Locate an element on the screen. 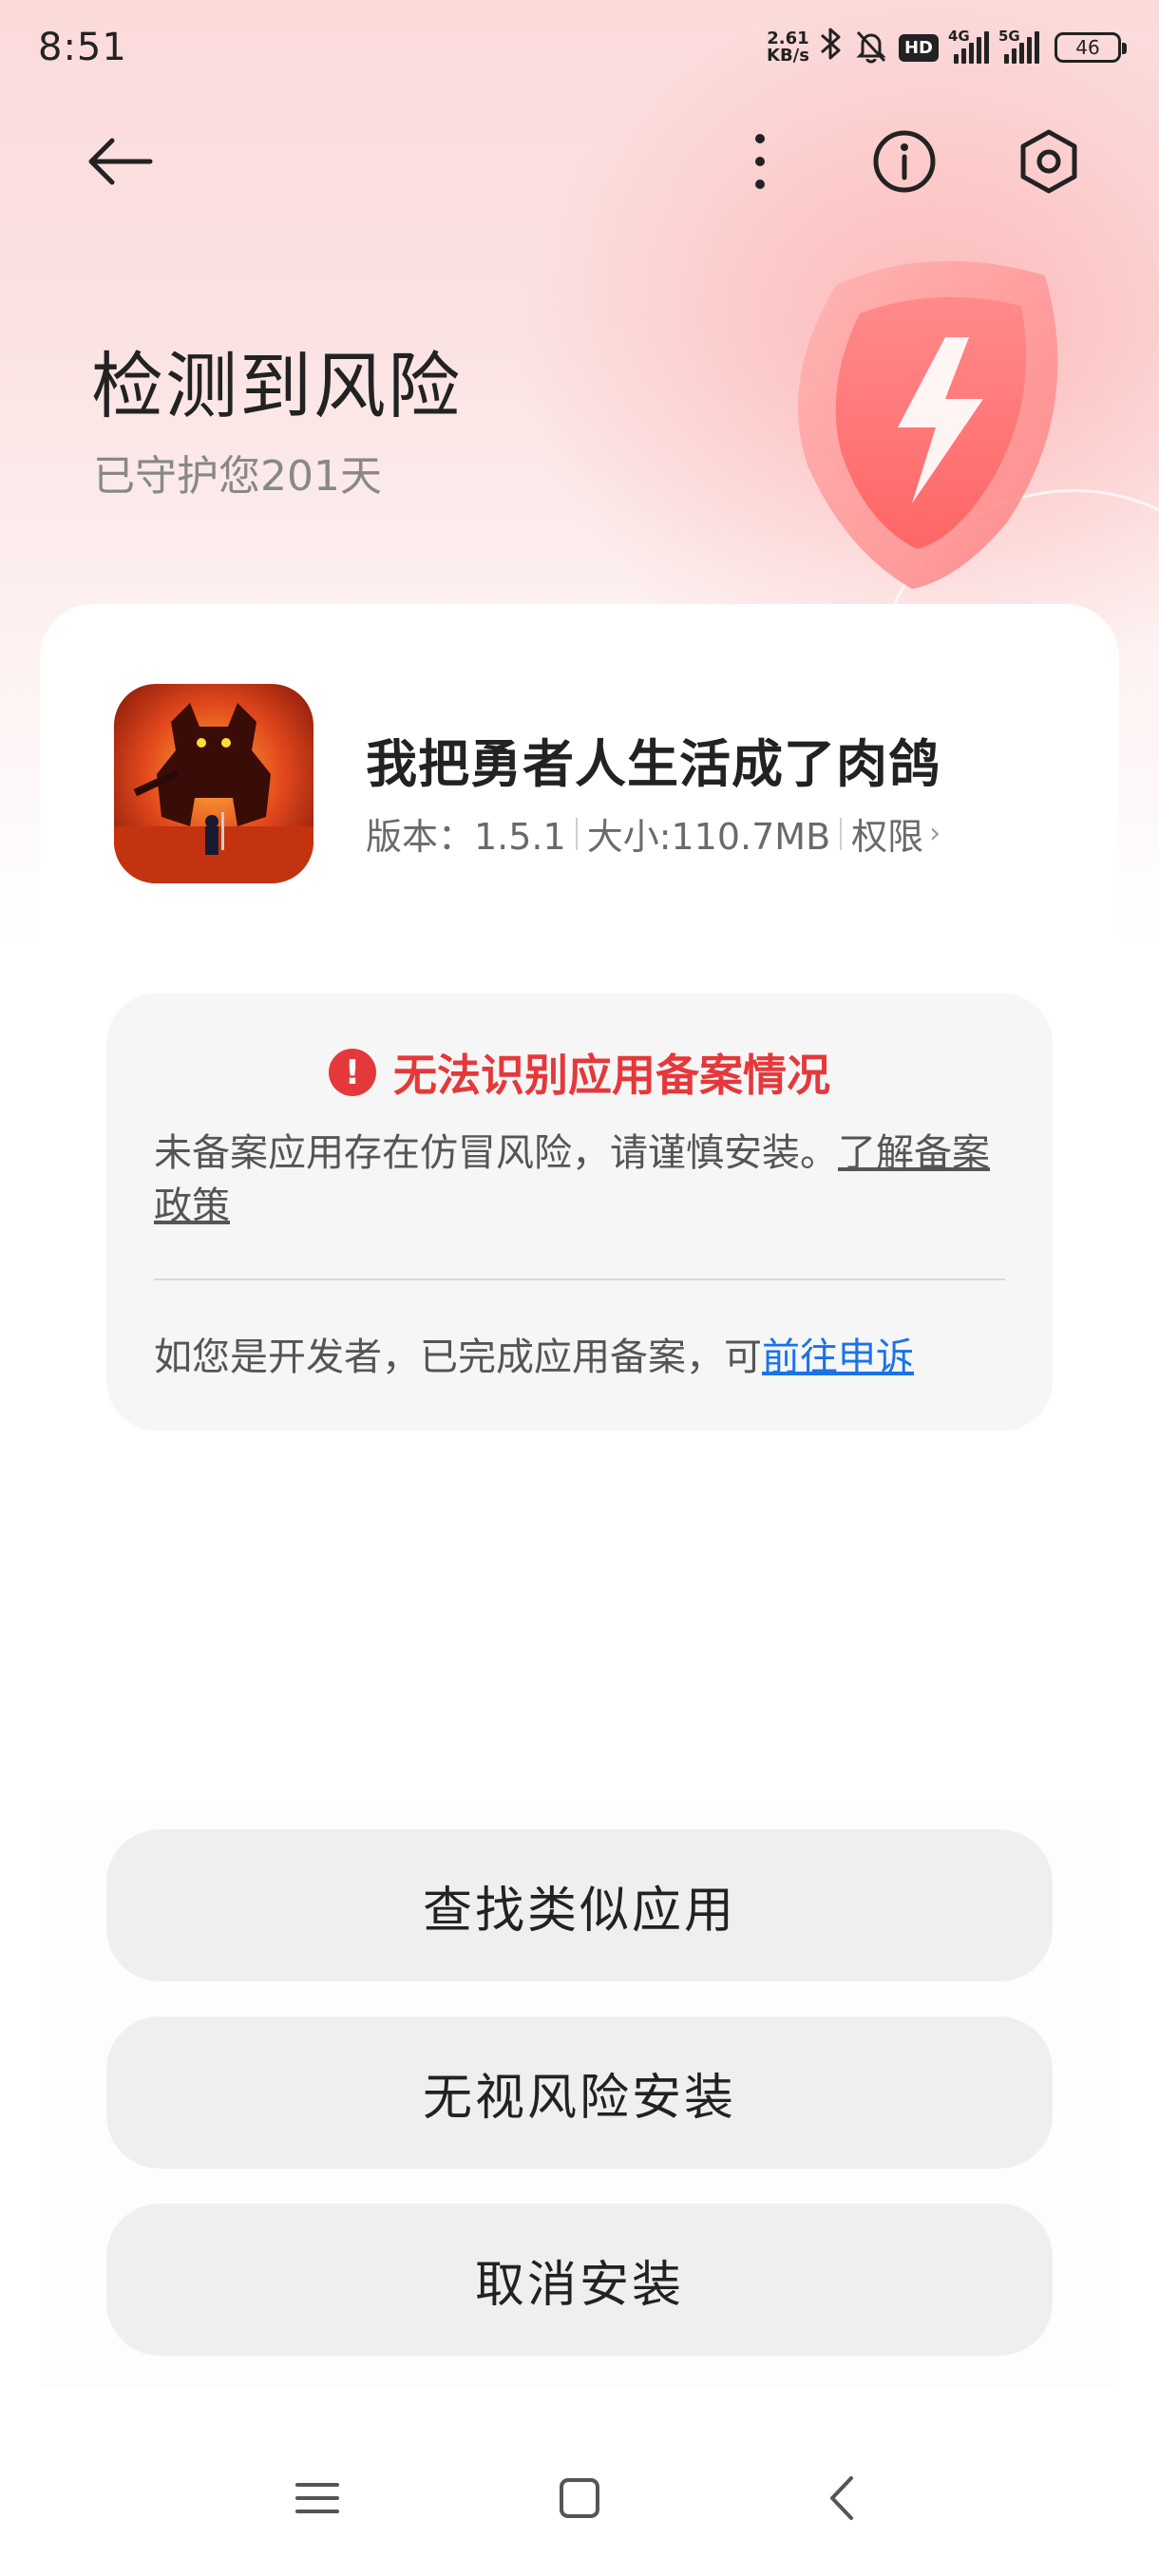 Image resolution: width=1159 pixels, height=2576 pixels. warning-title-text: 无法识别应用备案情况 is located at coordinates (611, 1075).